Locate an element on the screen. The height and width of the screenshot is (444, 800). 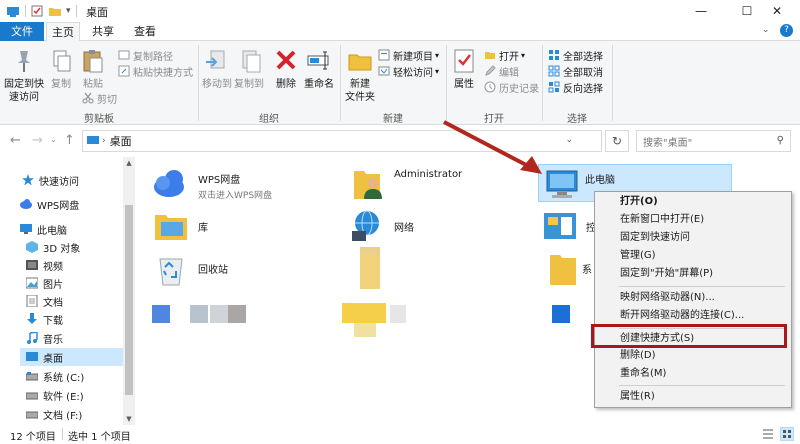
nav-item-videos: 视频 is located at coordinates (44, 265).